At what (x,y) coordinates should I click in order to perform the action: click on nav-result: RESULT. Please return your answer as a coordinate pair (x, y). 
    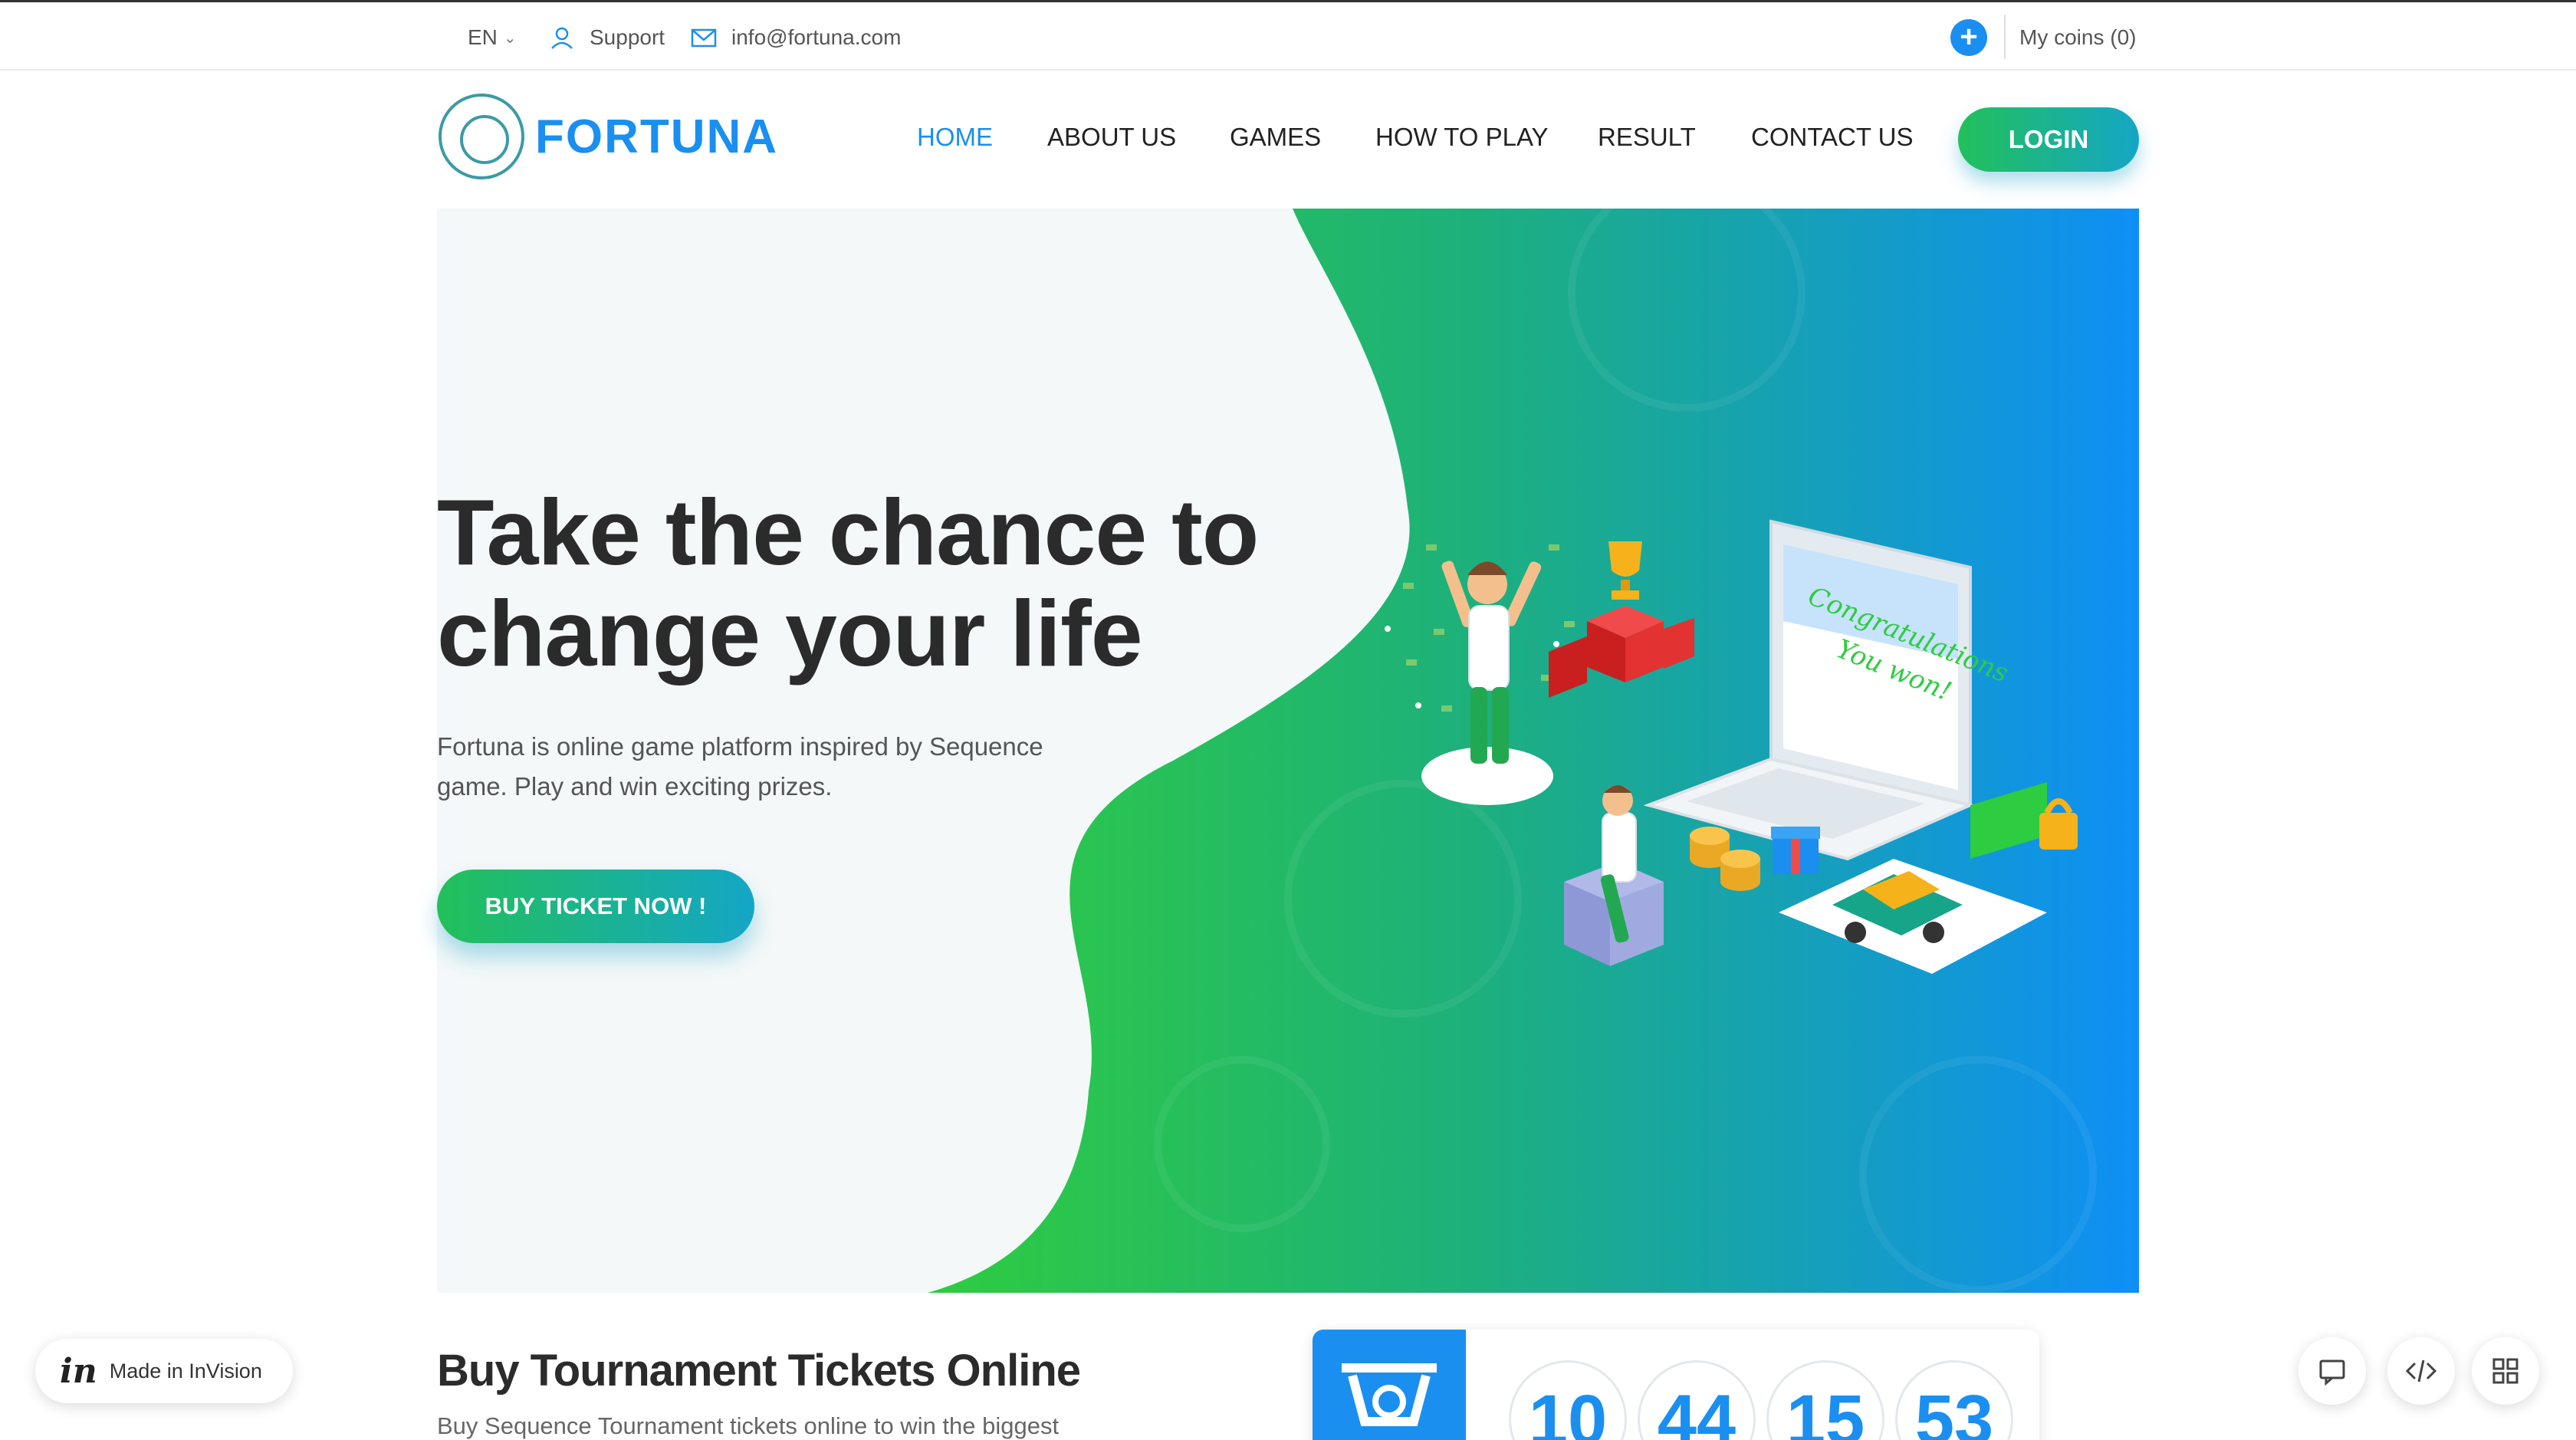
    Looking at the image, I should click on (1647, 139).